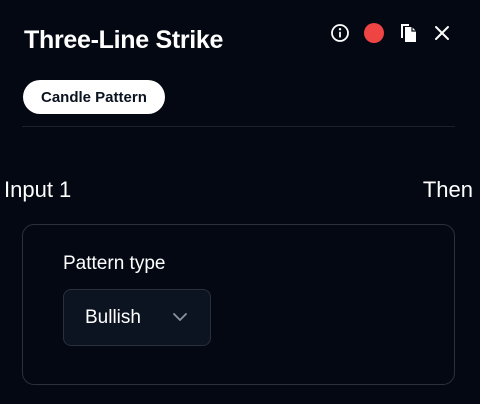 The height and width of the screenshot is (404, 480). I want to click on input-port-label: Input 1, so click(38, 189).